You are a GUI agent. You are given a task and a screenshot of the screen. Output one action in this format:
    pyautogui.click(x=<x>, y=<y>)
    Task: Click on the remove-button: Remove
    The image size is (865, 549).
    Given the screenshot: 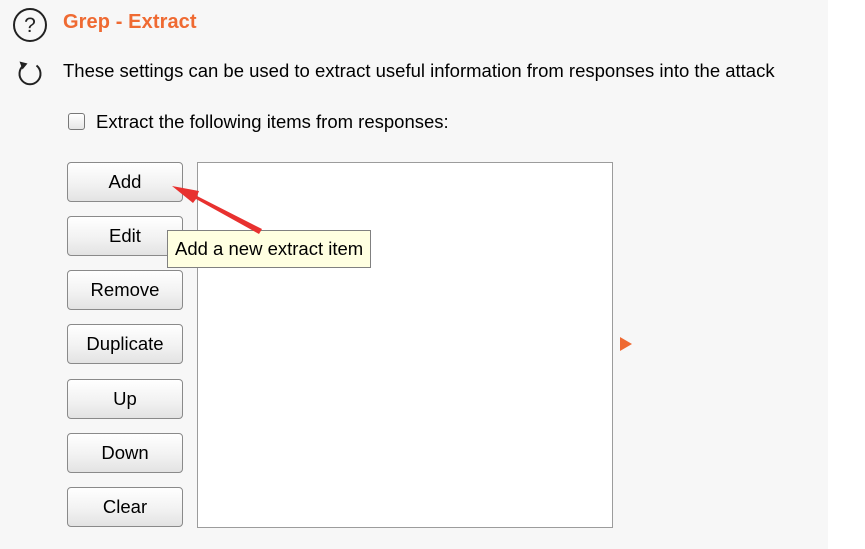 What is the action you would take?
    pyautogui.click(x=125, y=290)
    